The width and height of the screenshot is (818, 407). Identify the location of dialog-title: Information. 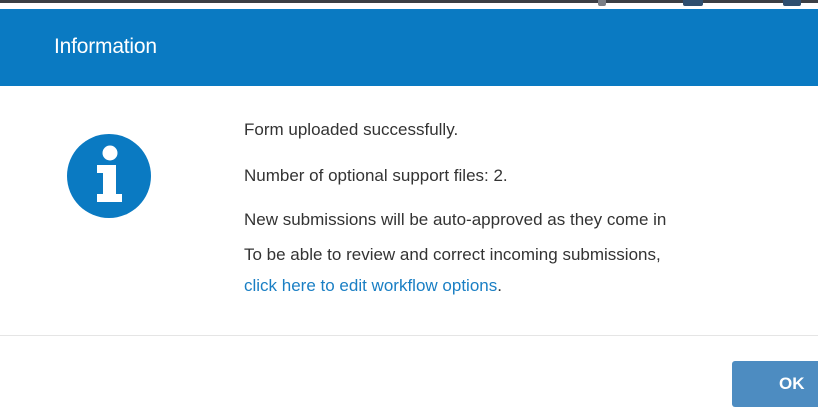
(105, 46).